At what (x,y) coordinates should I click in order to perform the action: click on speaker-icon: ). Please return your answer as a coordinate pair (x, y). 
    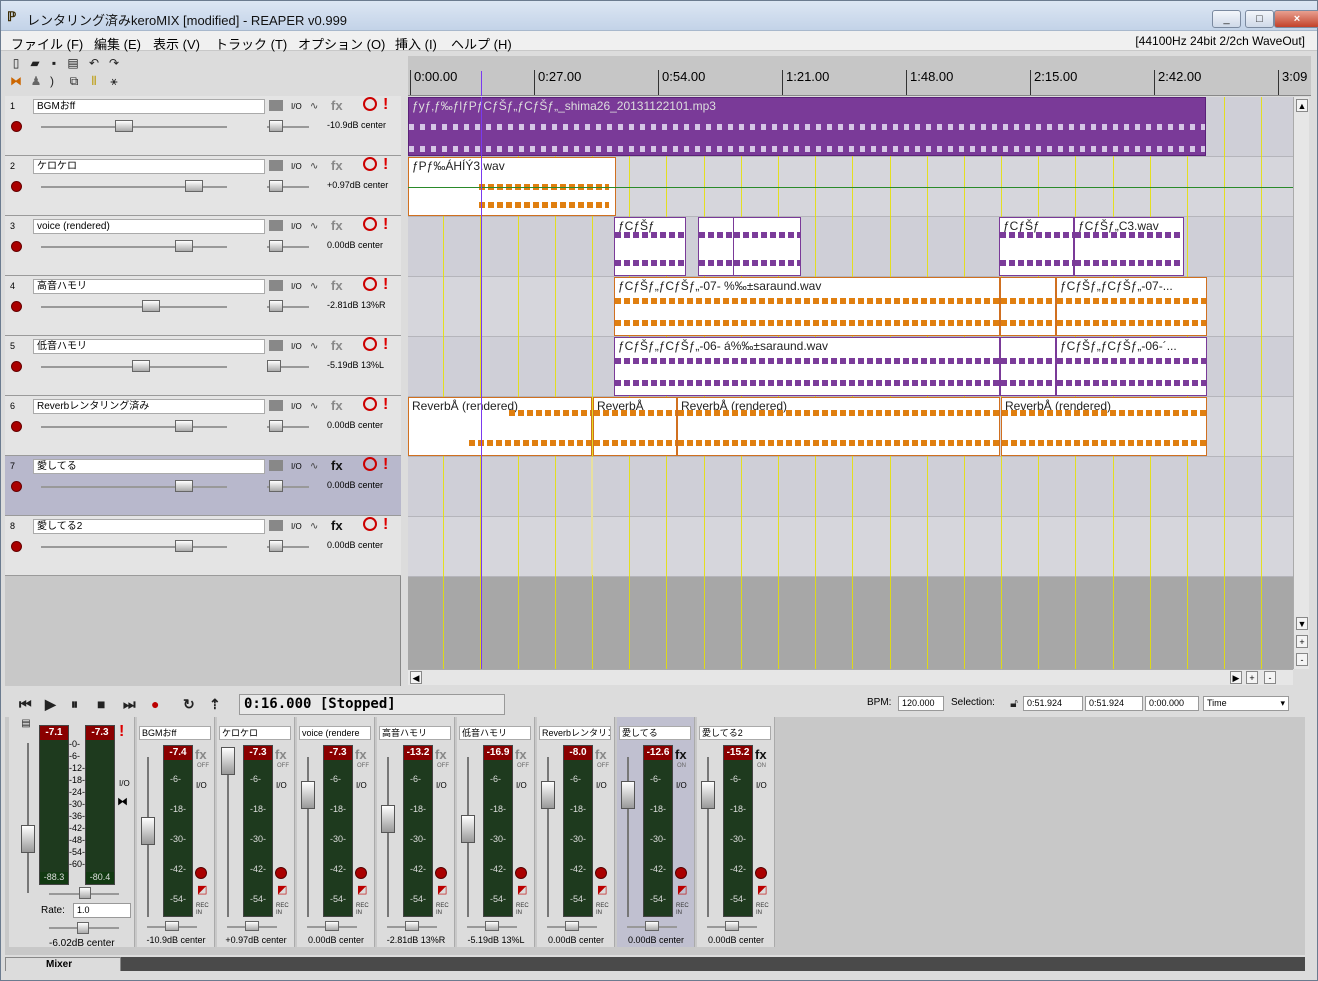
    Looking at the image, I should click on (52, 81).